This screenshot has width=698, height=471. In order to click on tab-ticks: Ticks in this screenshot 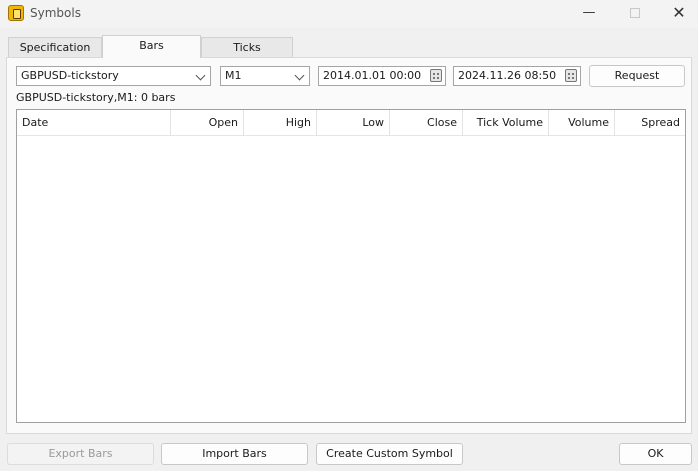, I will do `click(247, 48)`.